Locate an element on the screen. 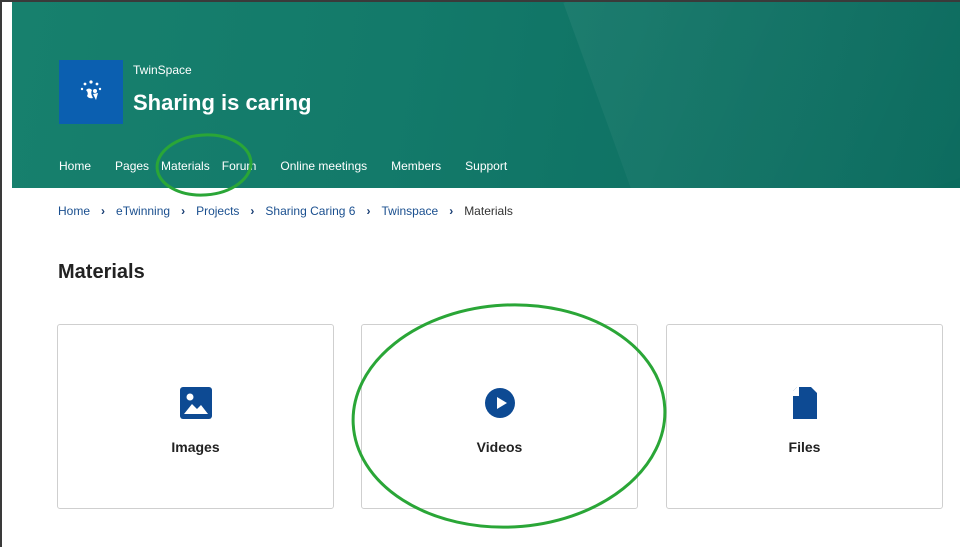  files-card-label: Files is located at coordinates (804, 447).